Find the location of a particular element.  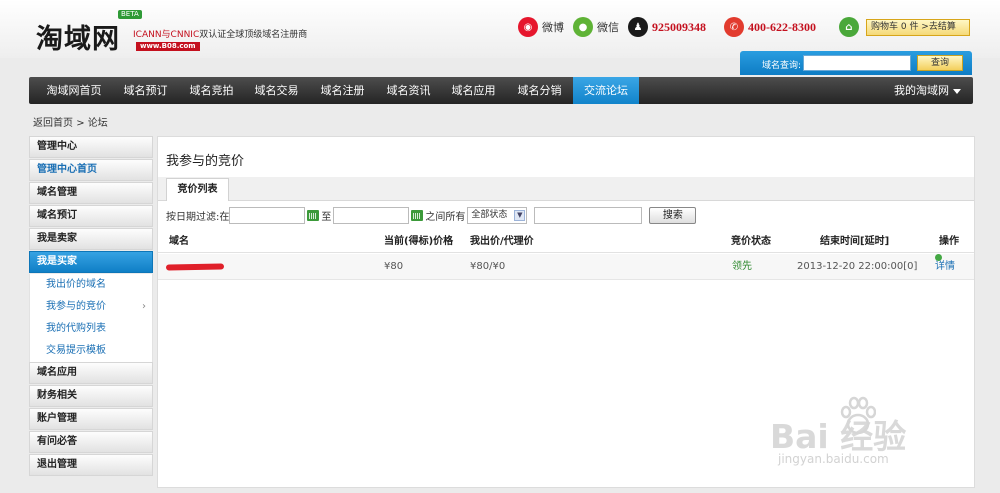

tagline-prefix: ICANN与CNNIC is located at coordinates (166, 35).